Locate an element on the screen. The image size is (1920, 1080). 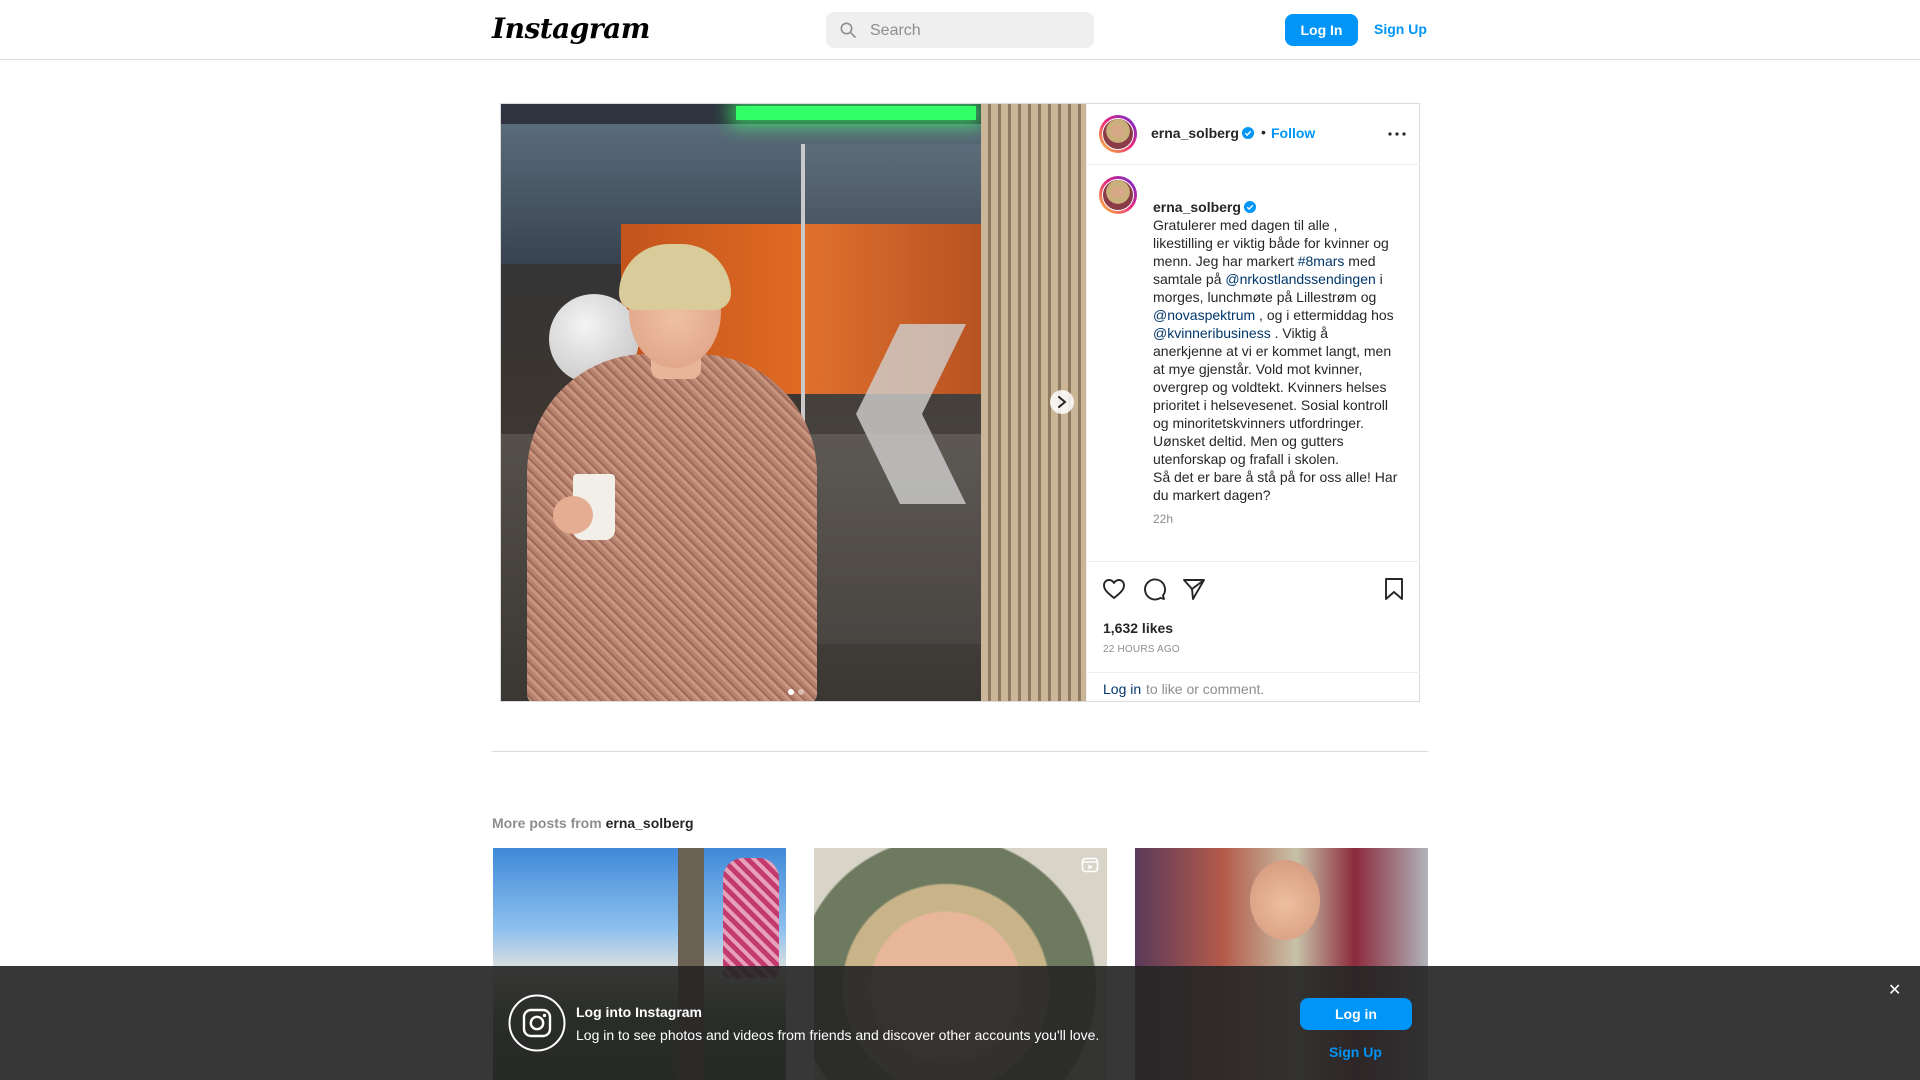
banner-title: Log into Instagram is located at coordinates (639, 1012).